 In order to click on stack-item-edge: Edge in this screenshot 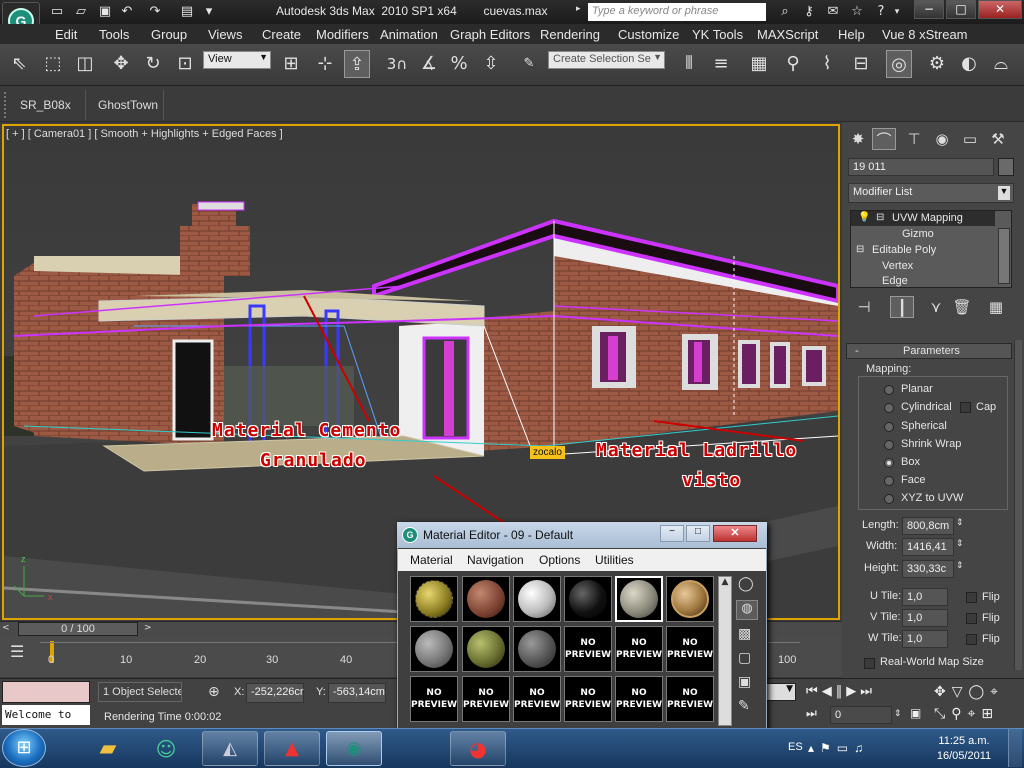, I will do `click(895, 281)`.